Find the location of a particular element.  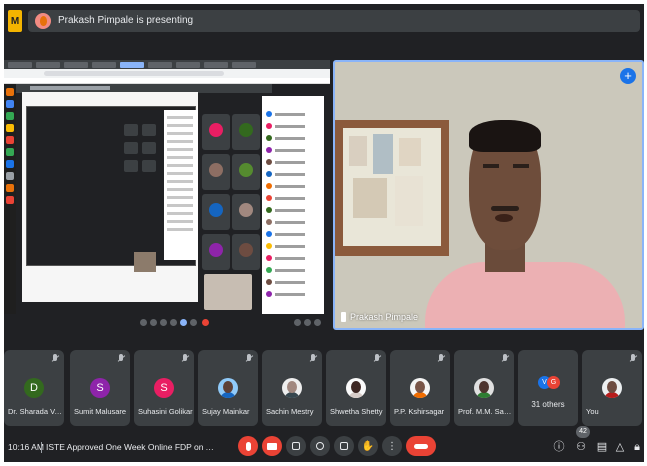

participant-tile: Shwetha Shetty is located at coordinates (356, 388).